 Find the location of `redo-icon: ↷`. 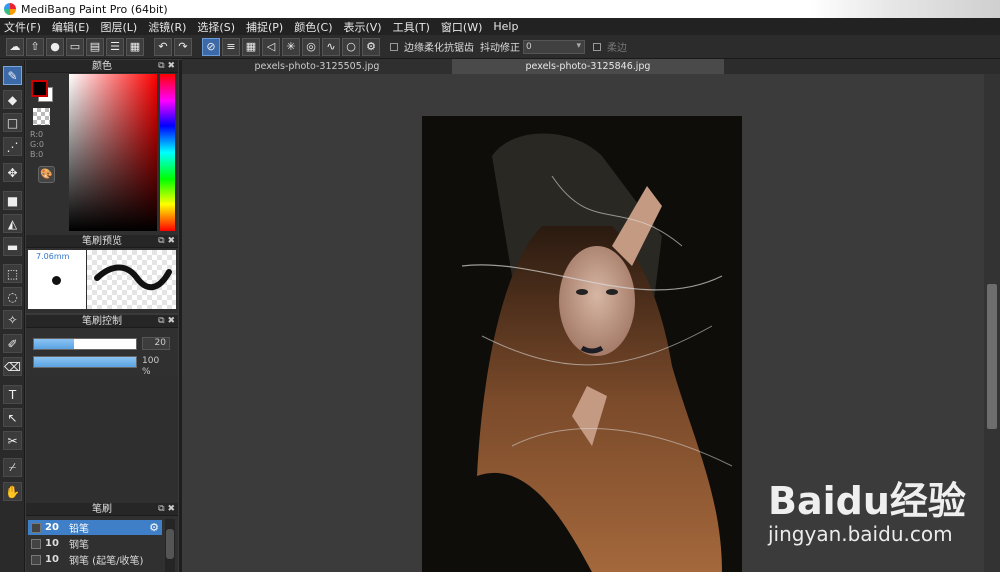

redo-icon: ↷ is located at coordinates (183, 46).